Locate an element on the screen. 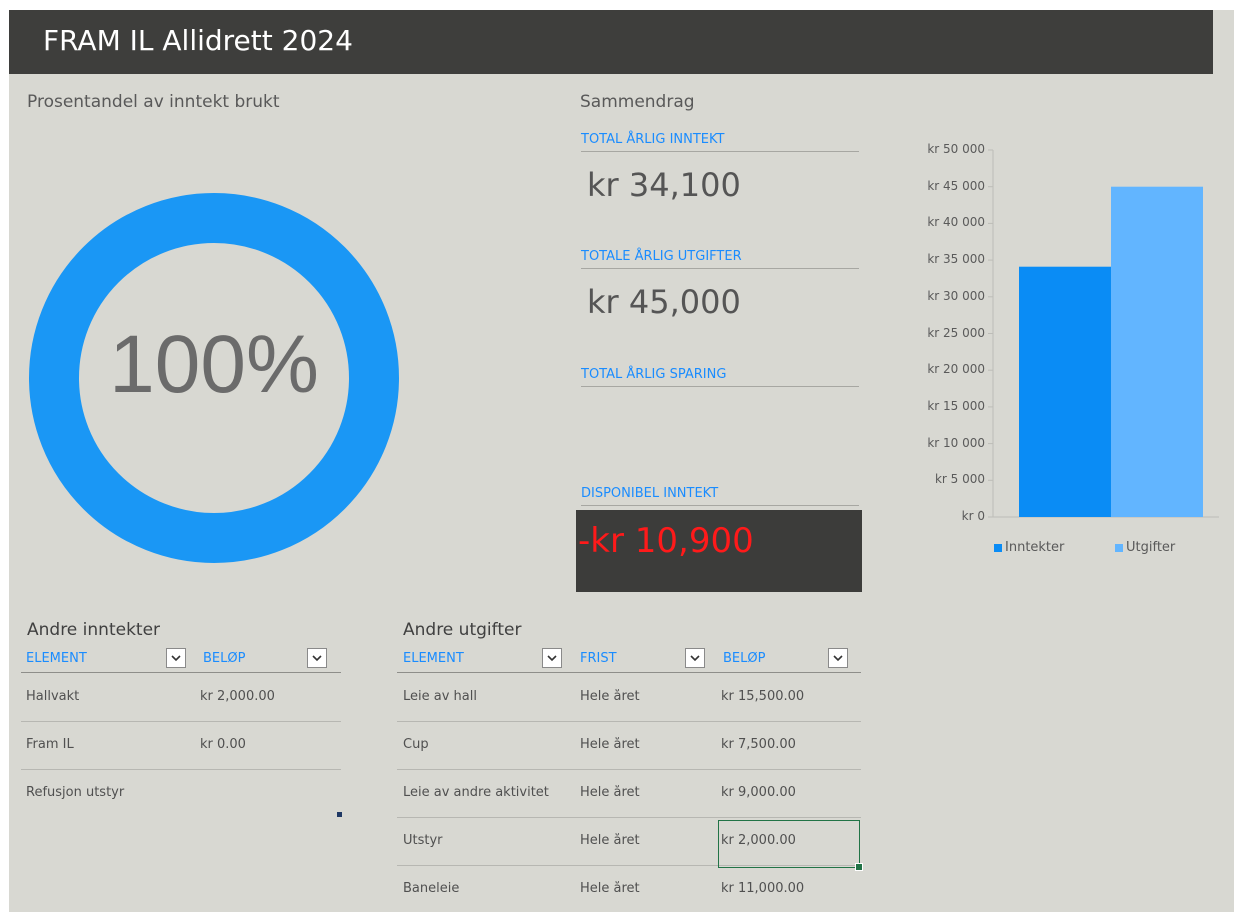 The width and height of the screenshot is (1234, 912). y-tick-label: kr 25 000 is located at coordinates (956, 332).